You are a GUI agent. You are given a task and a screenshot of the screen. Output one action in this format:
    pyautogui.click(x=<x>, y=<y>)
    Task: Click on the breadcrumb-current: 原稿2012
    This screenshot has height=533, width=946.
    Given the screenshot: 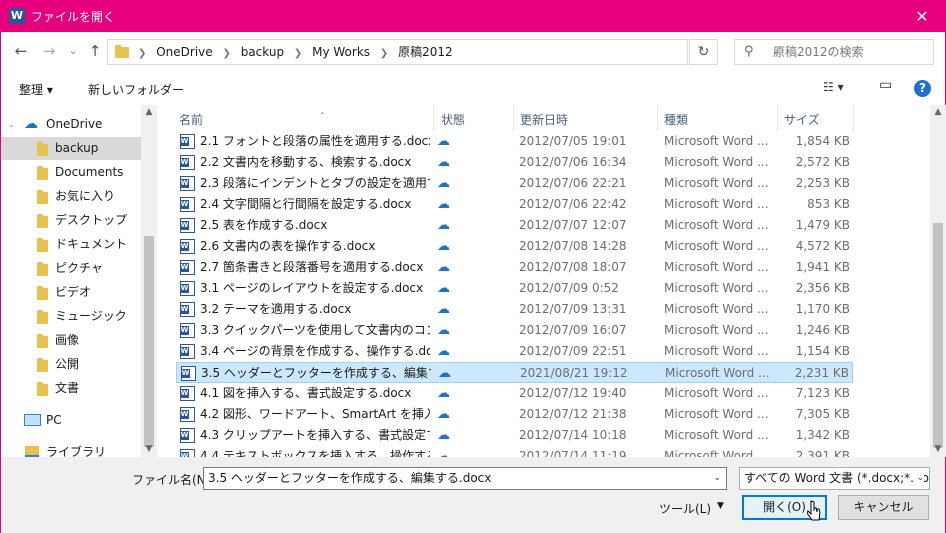 What is the action you would take?
    pyautogui.click(x=425, y=52)
    